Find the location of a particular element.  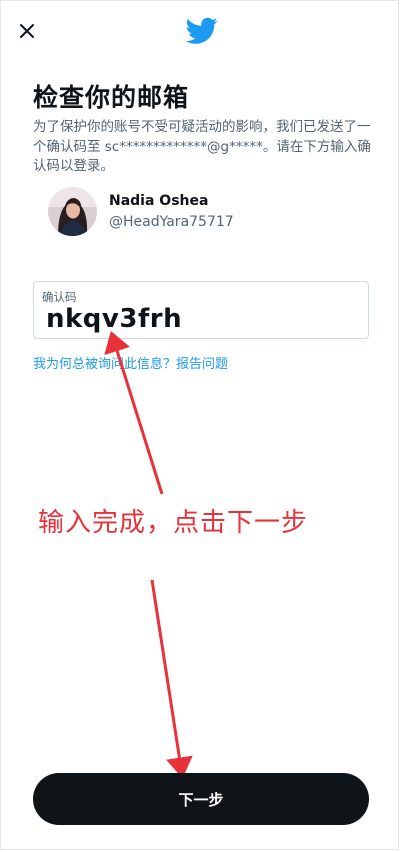

close-icon is located at coordinates (27, 31).